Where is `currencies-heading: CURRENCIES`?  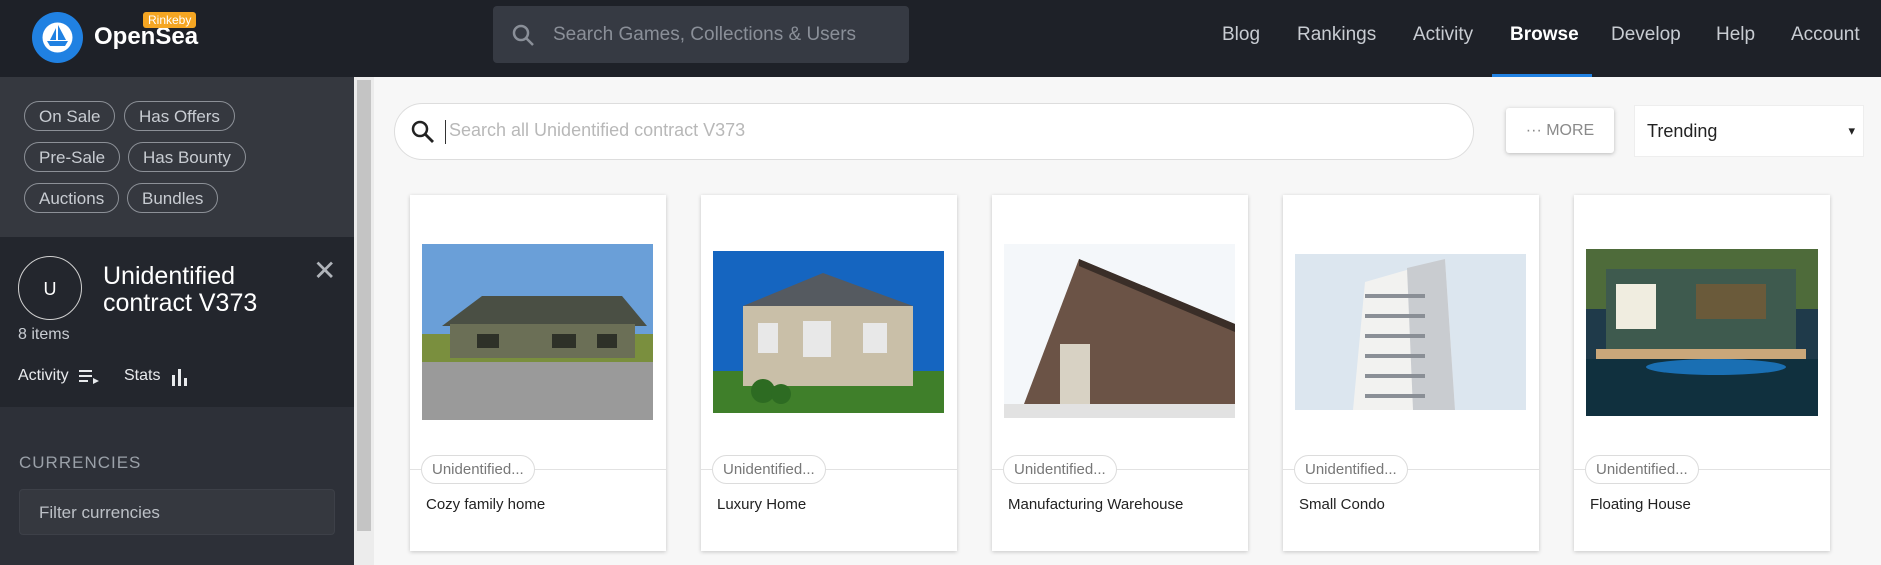
currencies-heading: CURRENCIES is located at coordinates (80, 462).